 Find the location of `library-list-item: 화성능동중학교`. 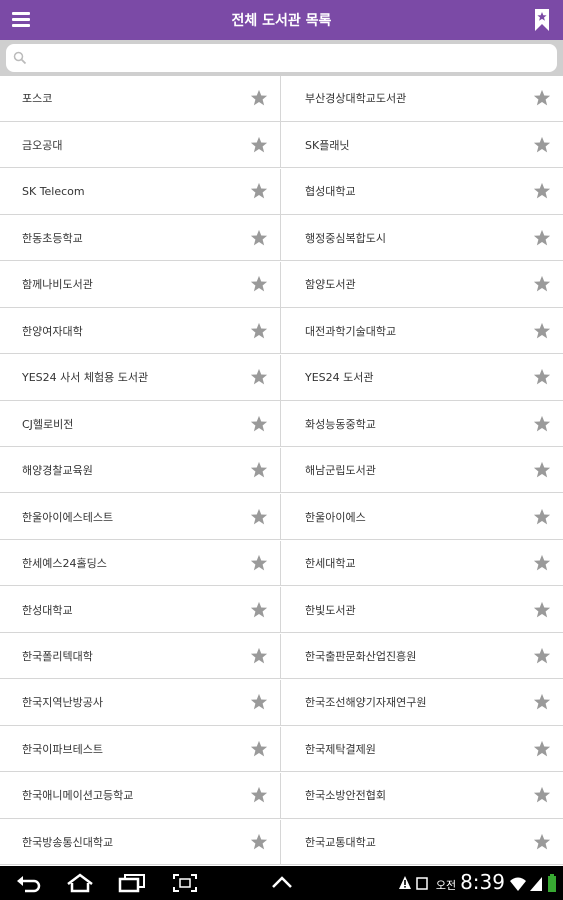

library-list-item: 화성능동중학교 is located at coordinates (422, 424).